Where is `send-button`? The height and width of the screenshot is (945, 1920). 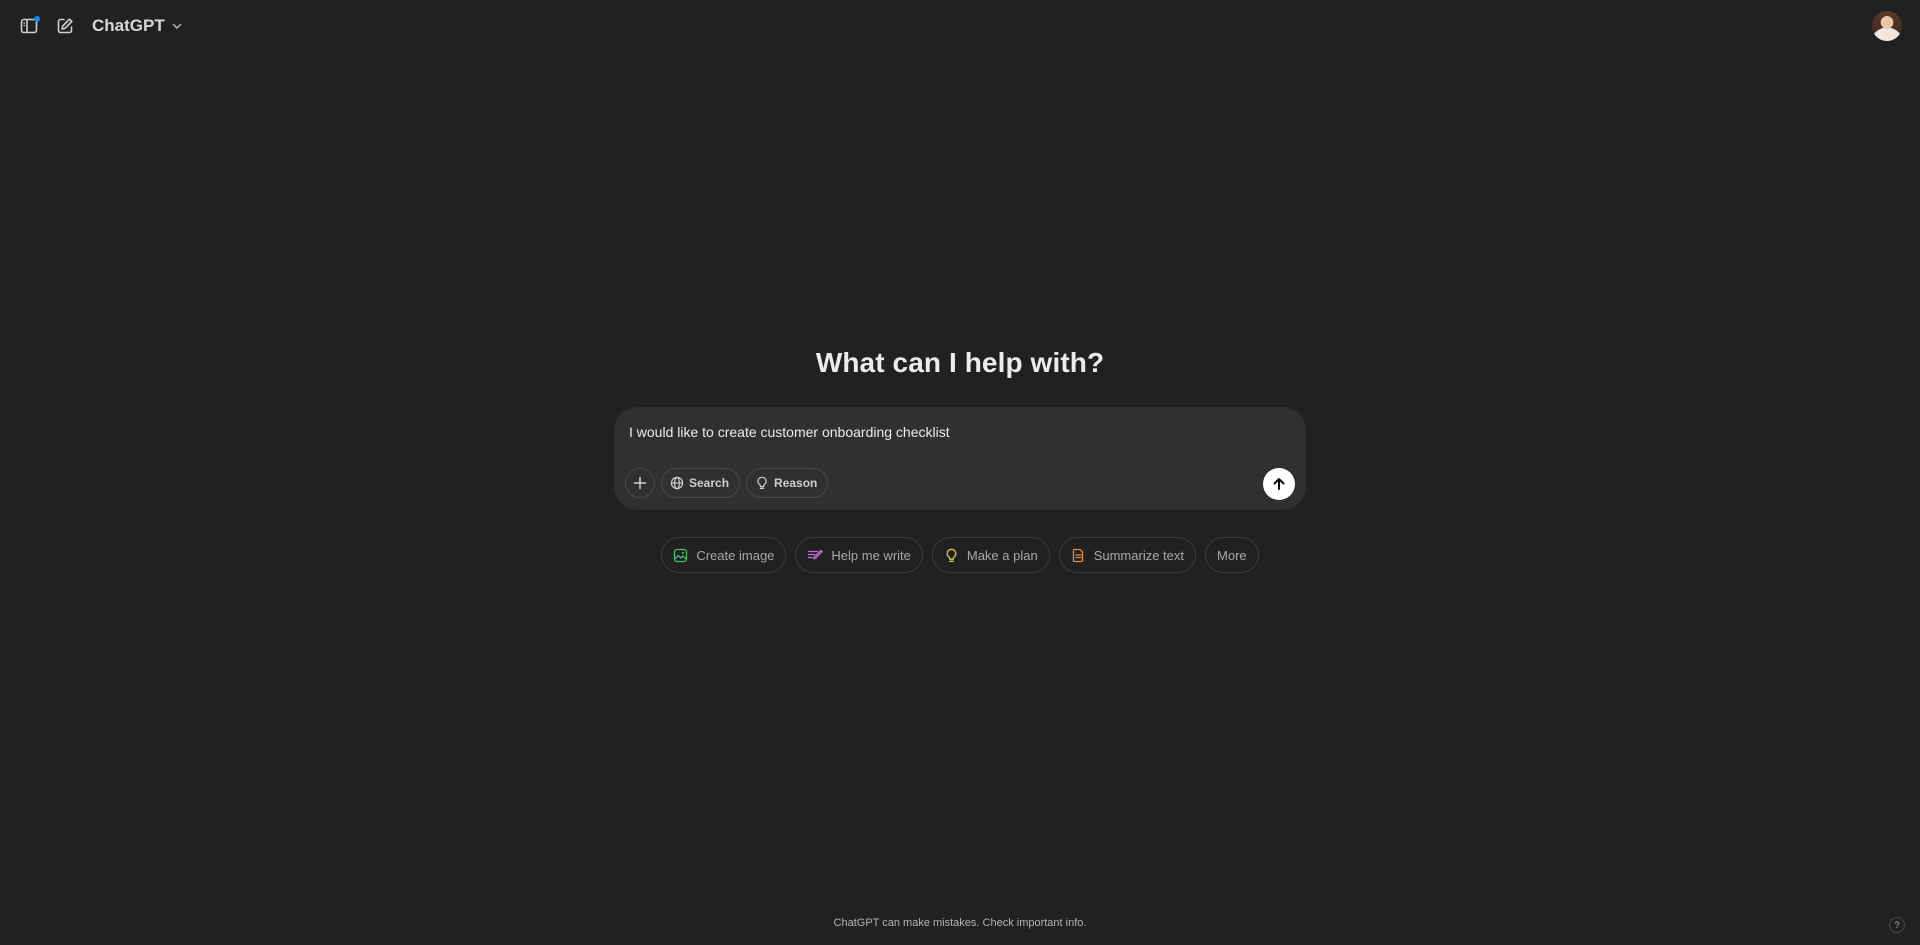 send-button is located at coordinates (1279, 484).